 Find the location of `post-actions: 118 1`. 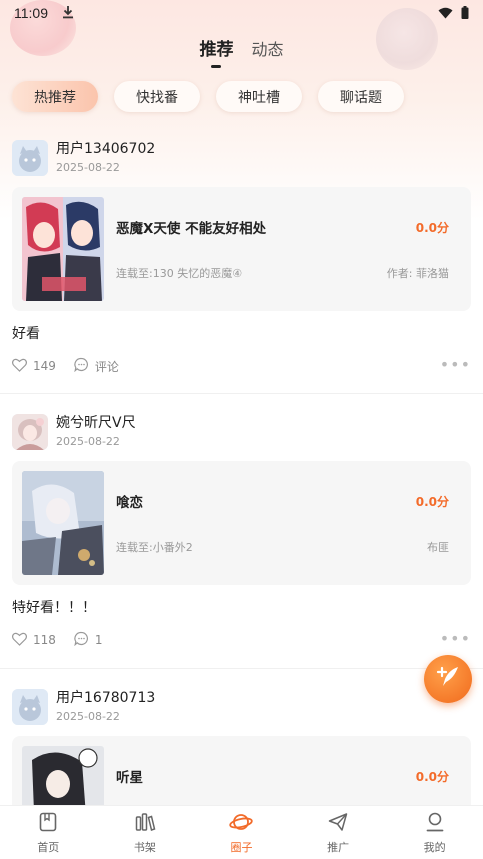

post-actions: 118 1 is located at coordinates (57, 640).